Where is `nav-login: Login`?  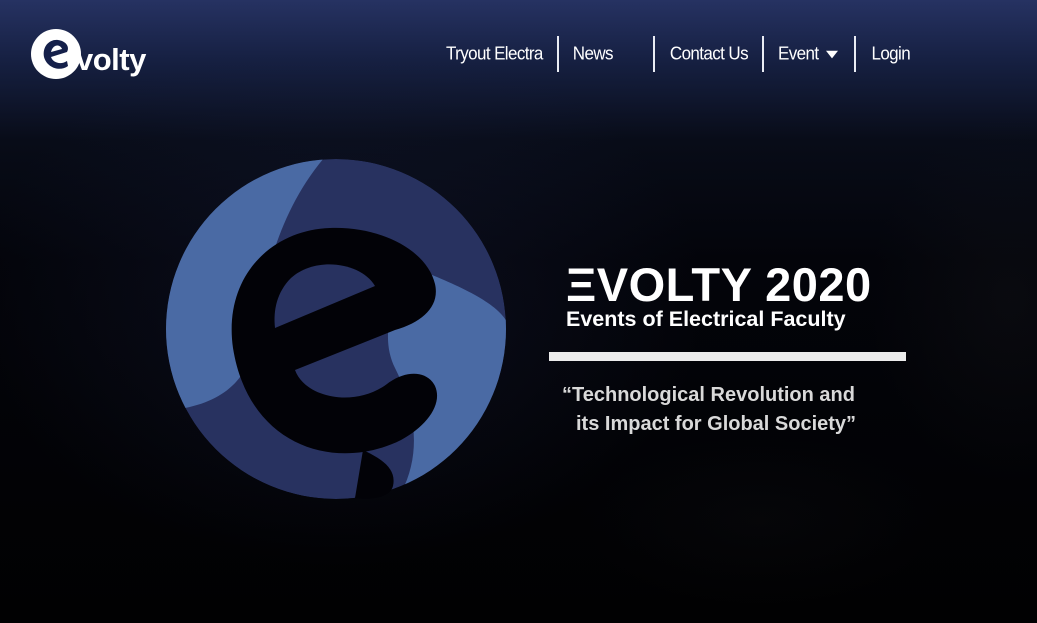 nav-login: Login is located at coordinates (883, 54).